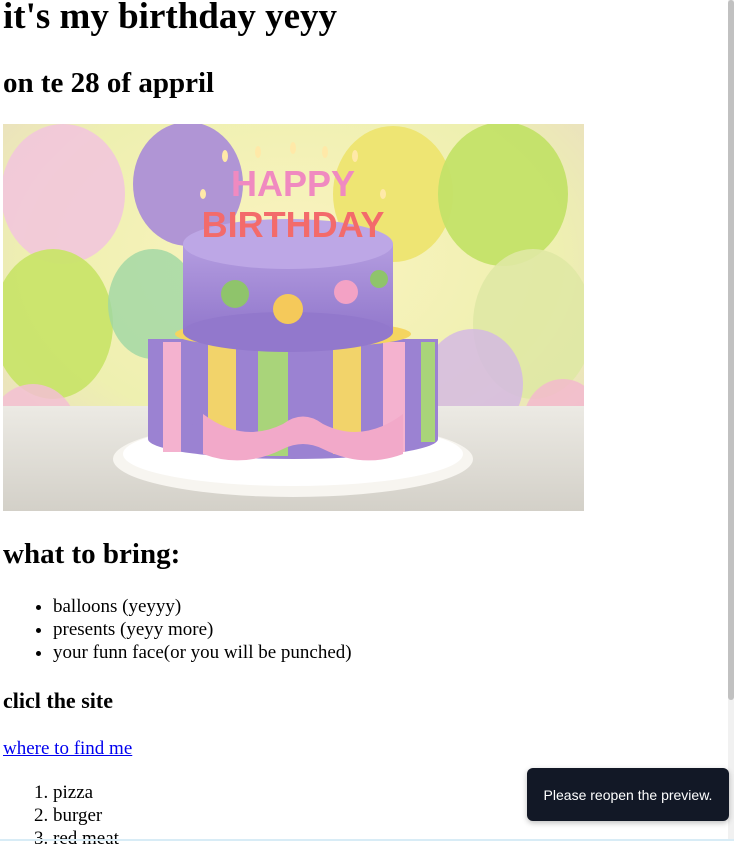 The height and width of the screenshot is (850, 734). Describe the element at coordinates (86, 815) in the screenshot. I see `list-item: burger` at that location.